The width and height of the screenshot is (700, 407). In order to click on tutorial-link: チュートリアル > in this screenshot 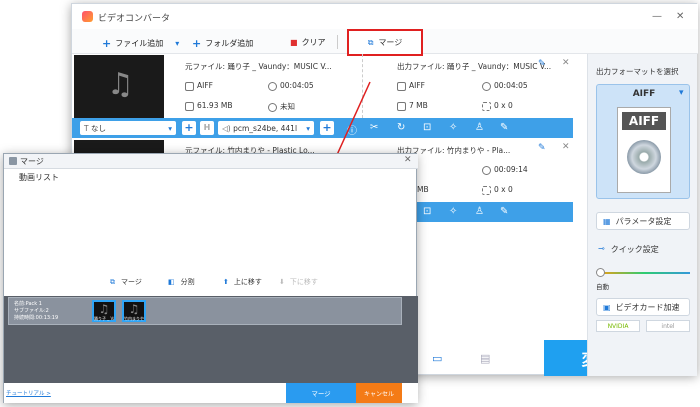, I will do `click(28, 393)`.